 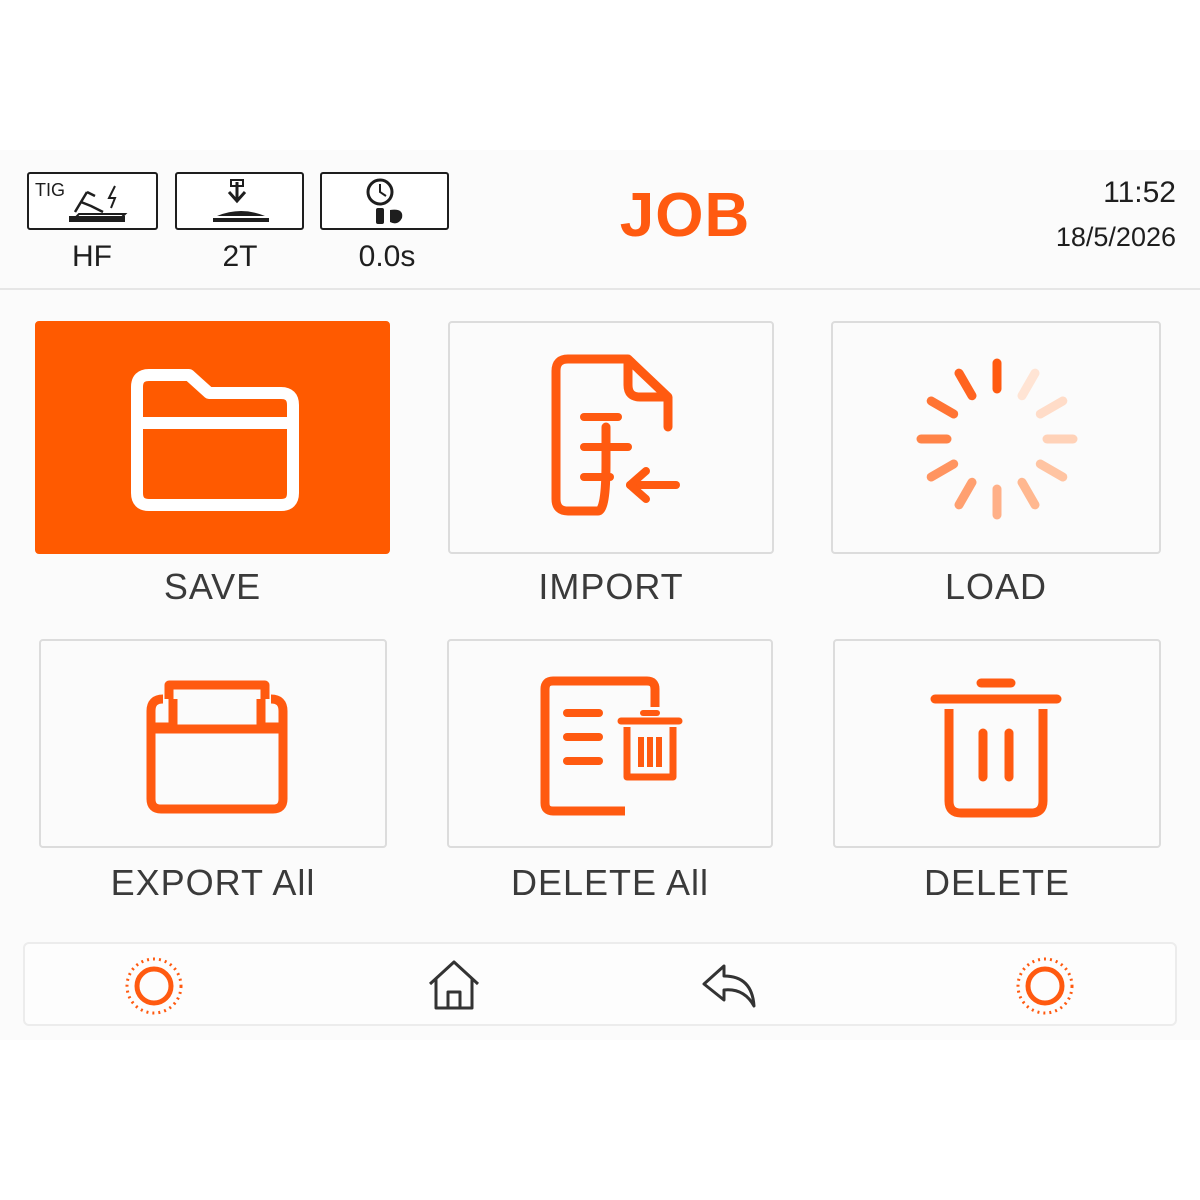 I want to click on brightness-right-icon, so click(x=1045, y=986).